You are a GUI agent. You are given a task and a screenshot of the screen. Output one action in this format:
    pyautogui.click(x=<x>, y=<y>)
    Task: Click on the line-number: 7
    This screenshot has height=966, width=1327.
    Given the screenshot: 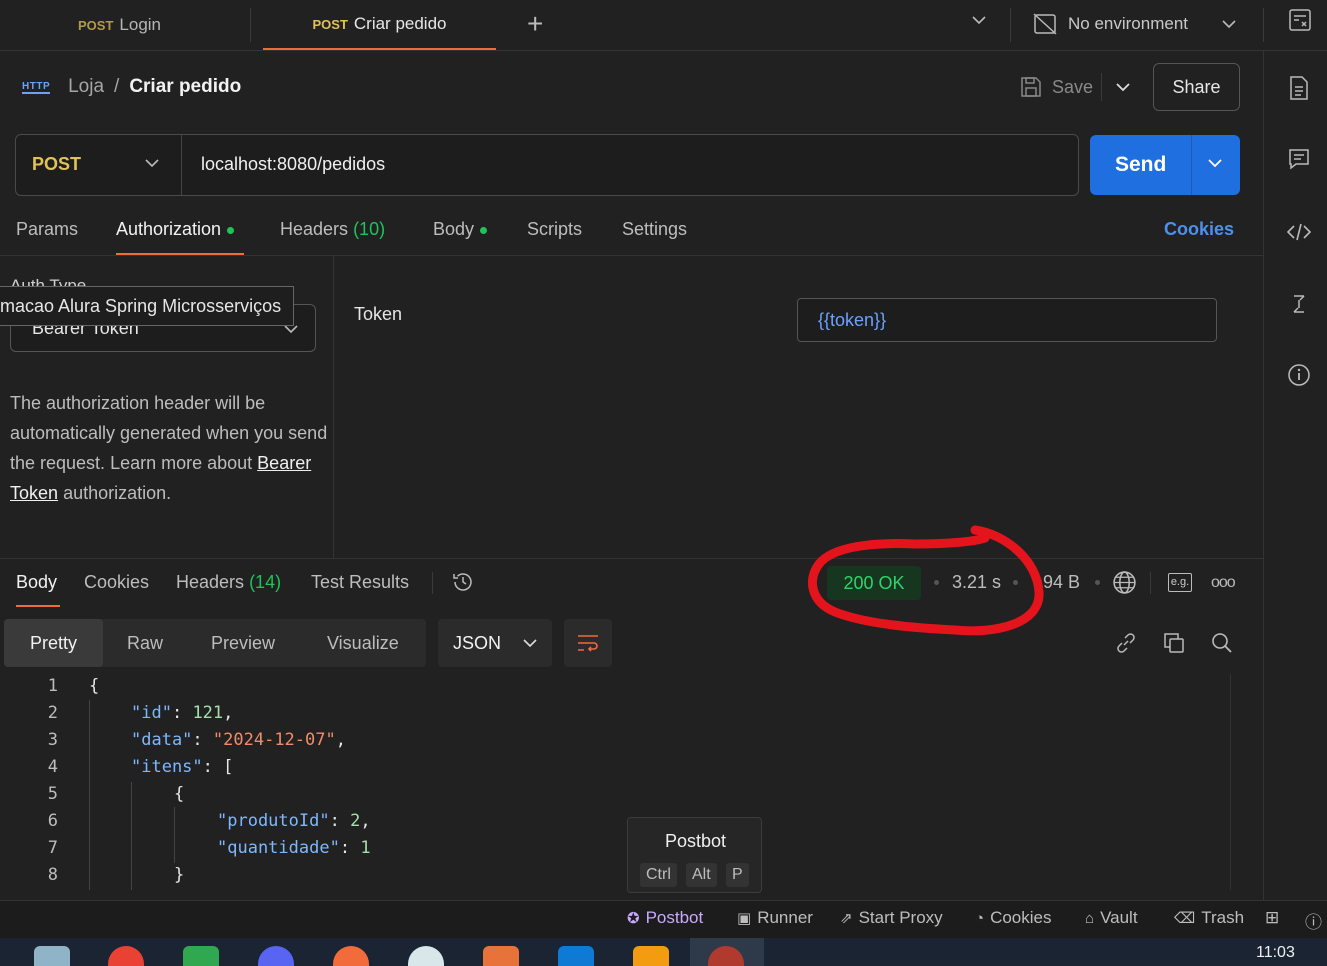 What is the action you would take?
    pyautogui.click(x=52, y=848)
    